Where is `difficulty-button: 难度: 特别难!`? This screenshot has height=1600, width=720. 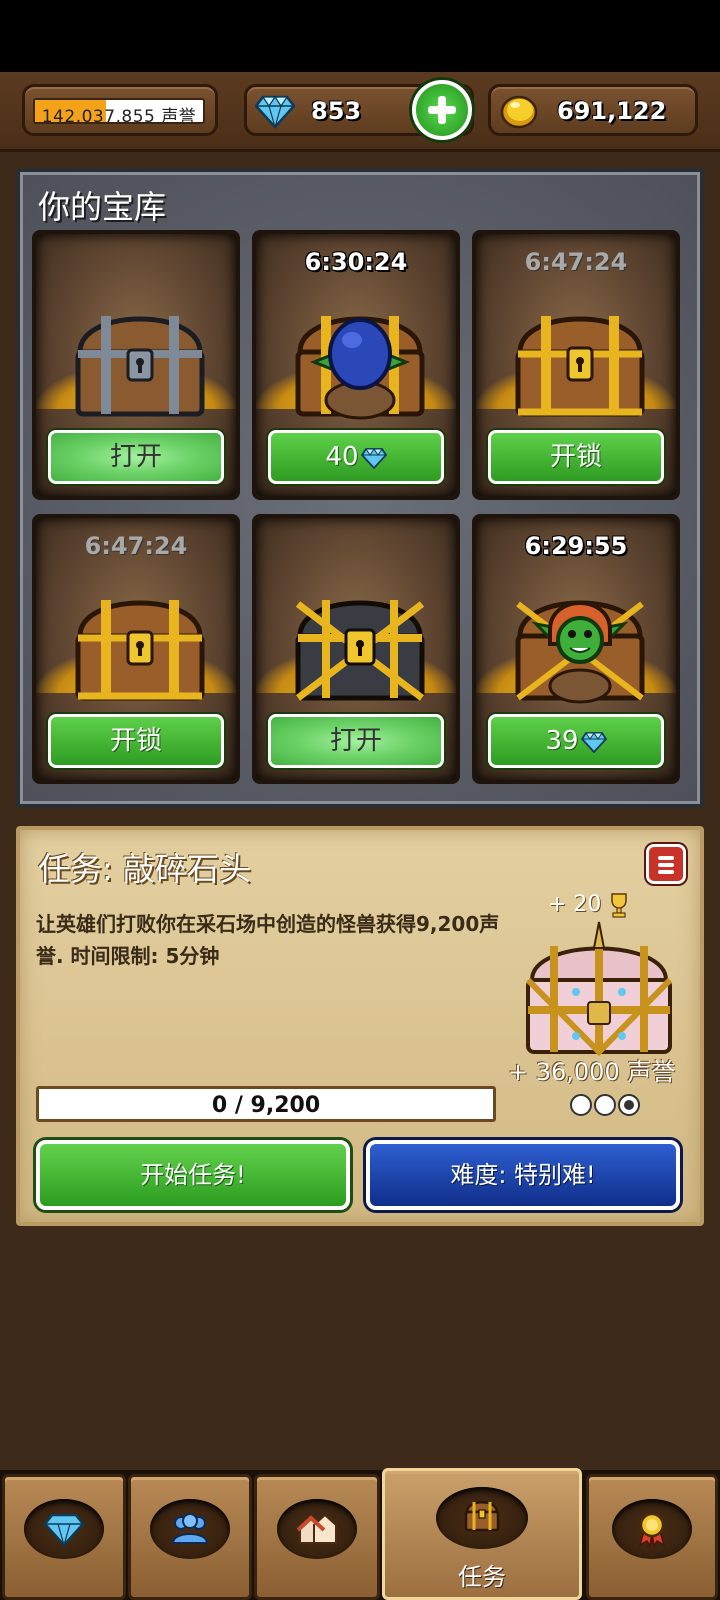
difficulty-button: 难度: 特别难! is located at coordinates (523, 1175).